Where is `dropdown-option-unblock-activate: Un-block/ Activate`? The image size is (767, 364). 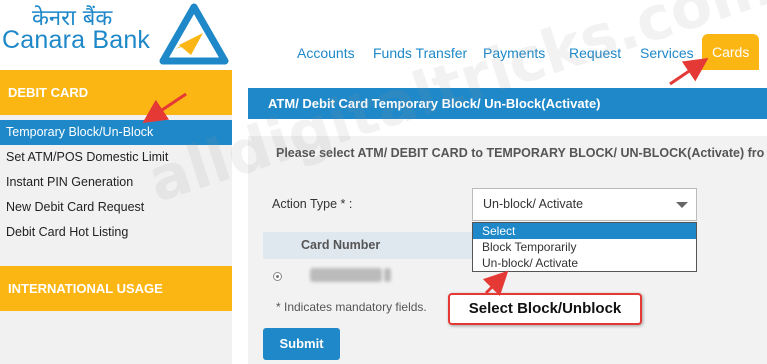 dropdown-option-unblock-activate: Un-block/ Activate is located at coordinates (584, 263).